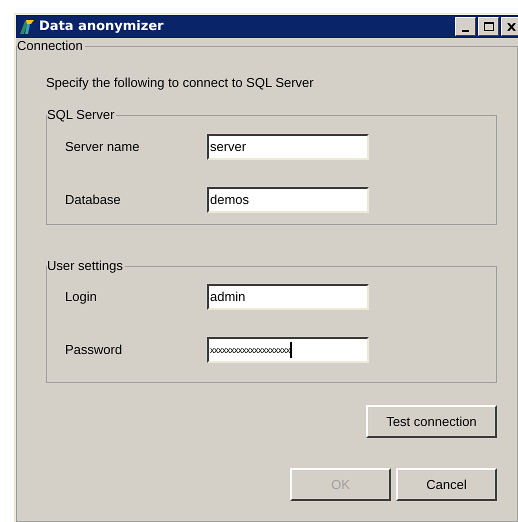 This screenshot has width=518, height=522. Describe the element at coordinates (465, 26) in the screenshot. I see `minimize-button` at that location.